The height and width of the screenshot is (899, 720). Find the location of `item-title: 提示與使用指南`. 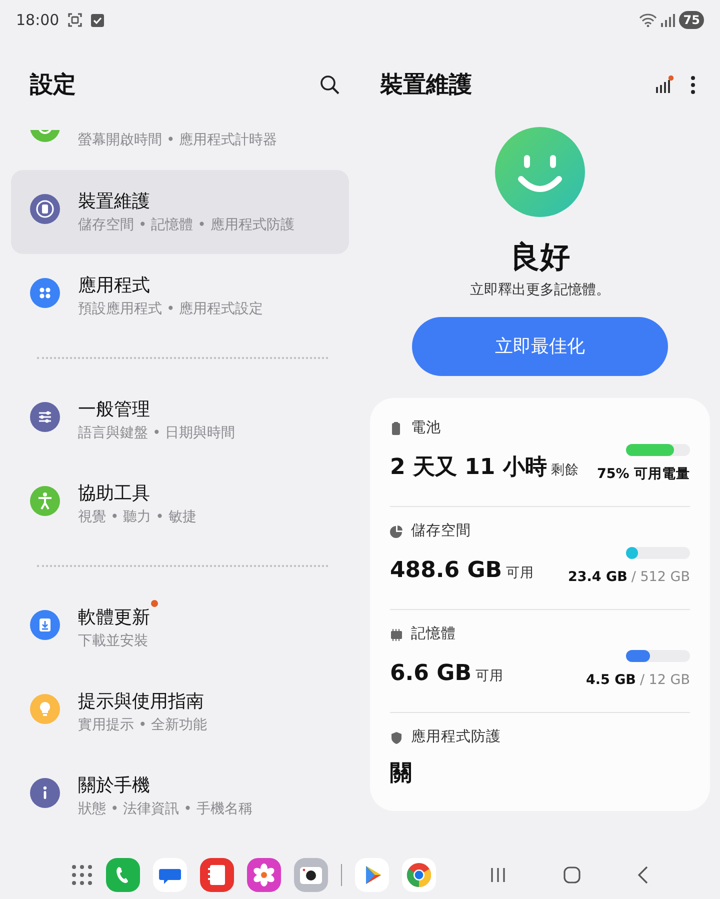

item-title: 提示與使用指南 is located at coordinates (141, 702).